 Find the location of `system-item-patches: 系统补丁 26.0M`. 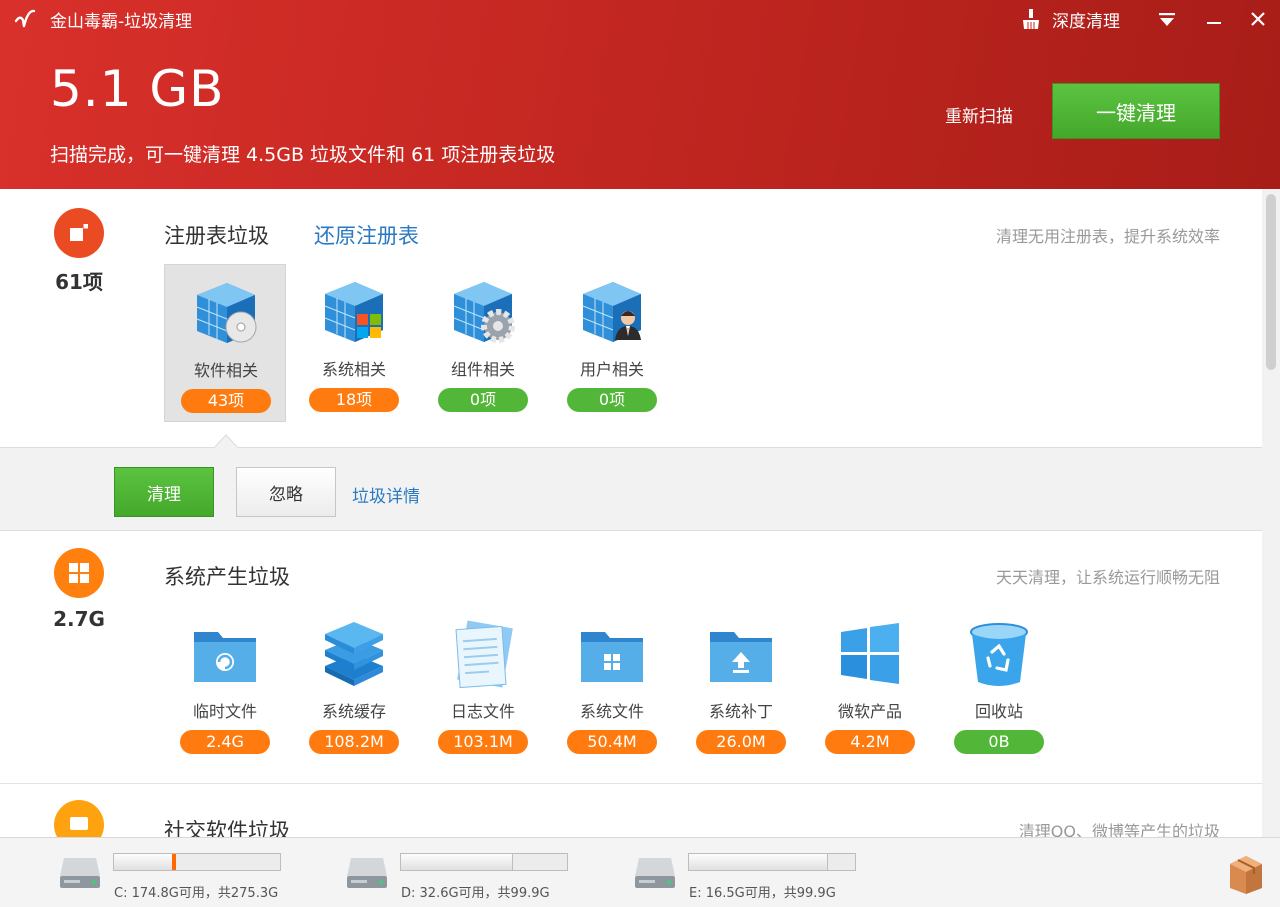

system-item-patches: 系统补丁 26.0M is located at coordinates (741, 684).